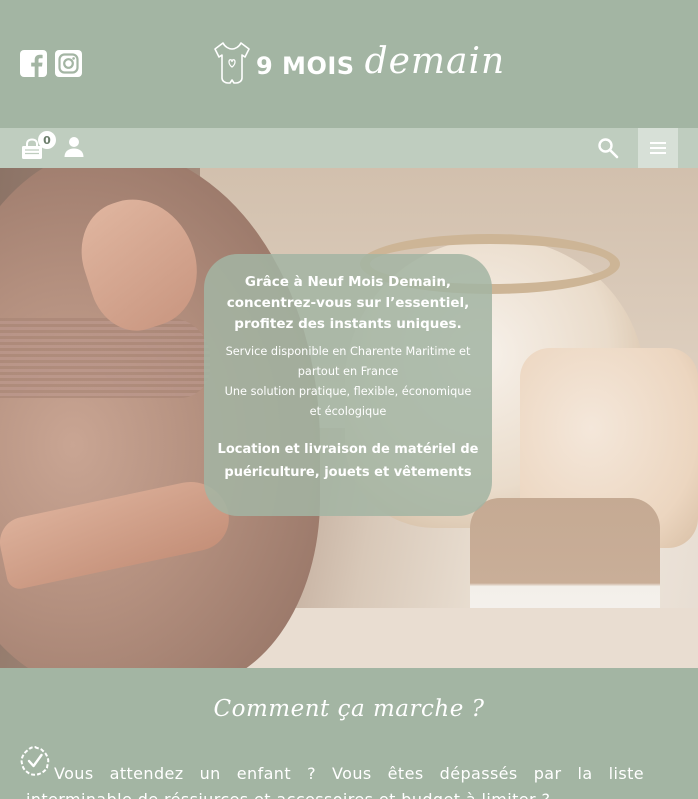 The width and height of the screenshot is (698, 799). Describe the element at coordinates (348, 371) in the screenshot. I see `hero-sub-line-2: partout en France` at that location.